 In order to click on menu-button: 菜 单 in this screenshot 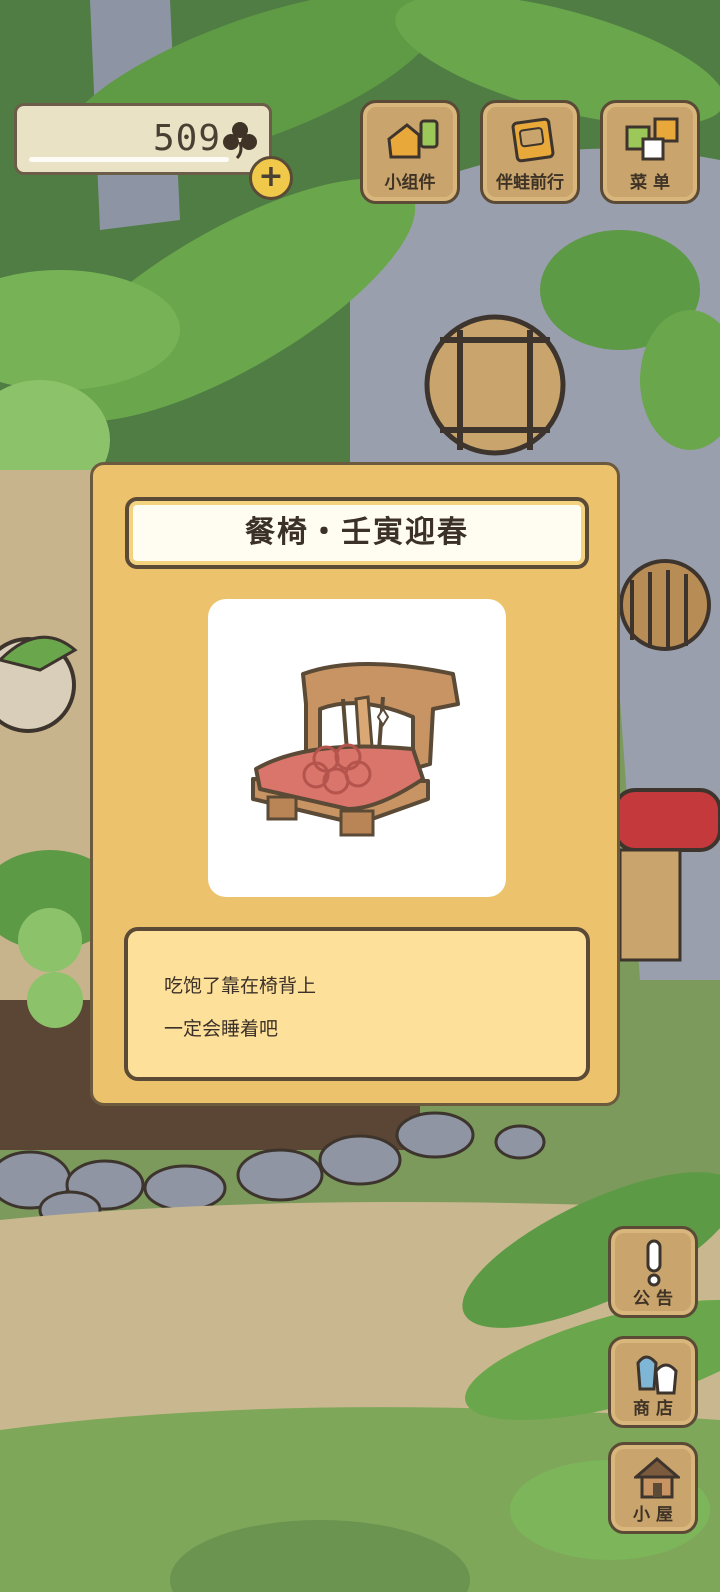, I will do `click(650, 152)`.